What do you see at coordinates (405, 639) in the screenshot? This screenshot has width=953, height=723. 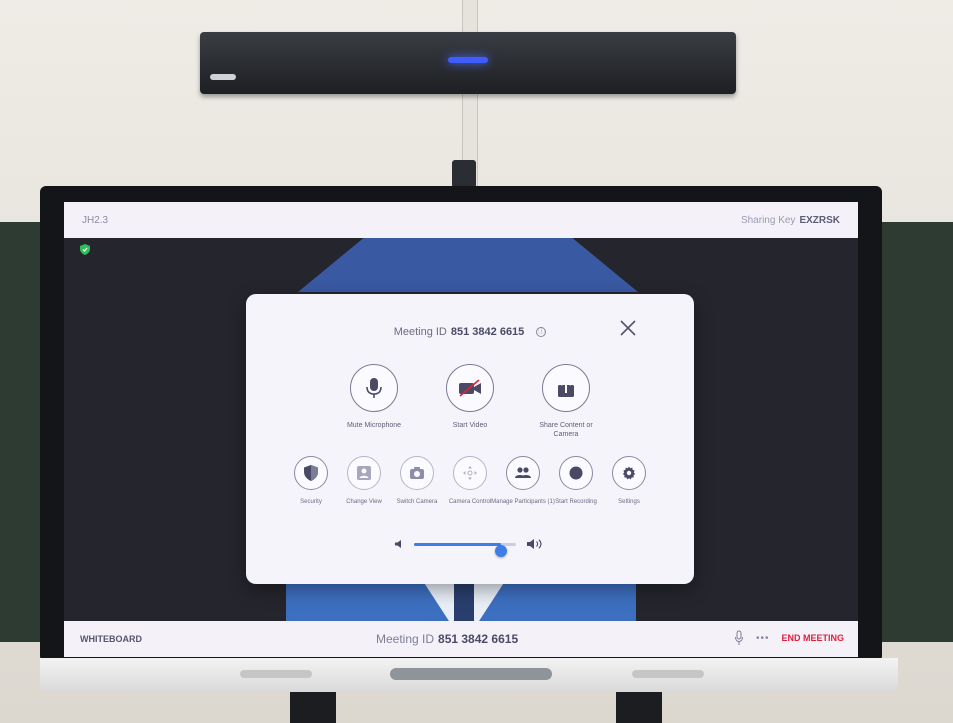 I see `bottom-meeting-id-label: Meeting ID` at bounding box center [405, 639].